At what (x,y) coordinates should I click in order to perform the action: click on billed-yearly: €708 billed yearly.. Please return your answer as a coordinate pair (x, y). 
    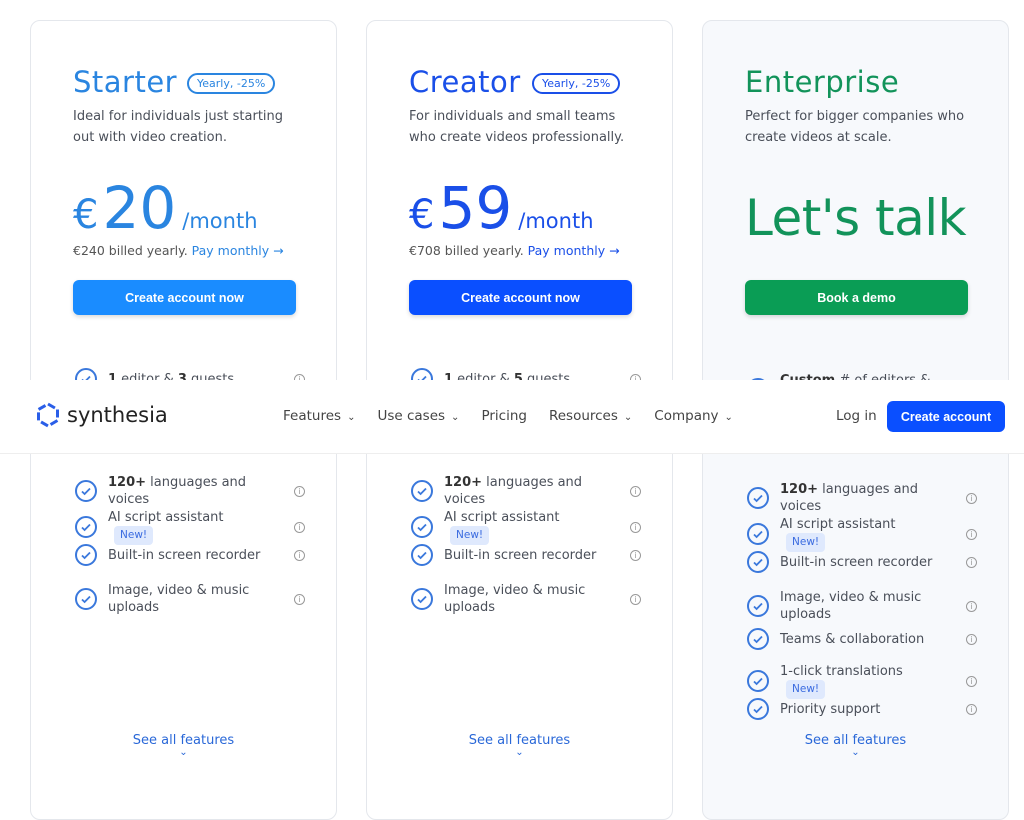
    Looking at the image, I should click on (466, 250).